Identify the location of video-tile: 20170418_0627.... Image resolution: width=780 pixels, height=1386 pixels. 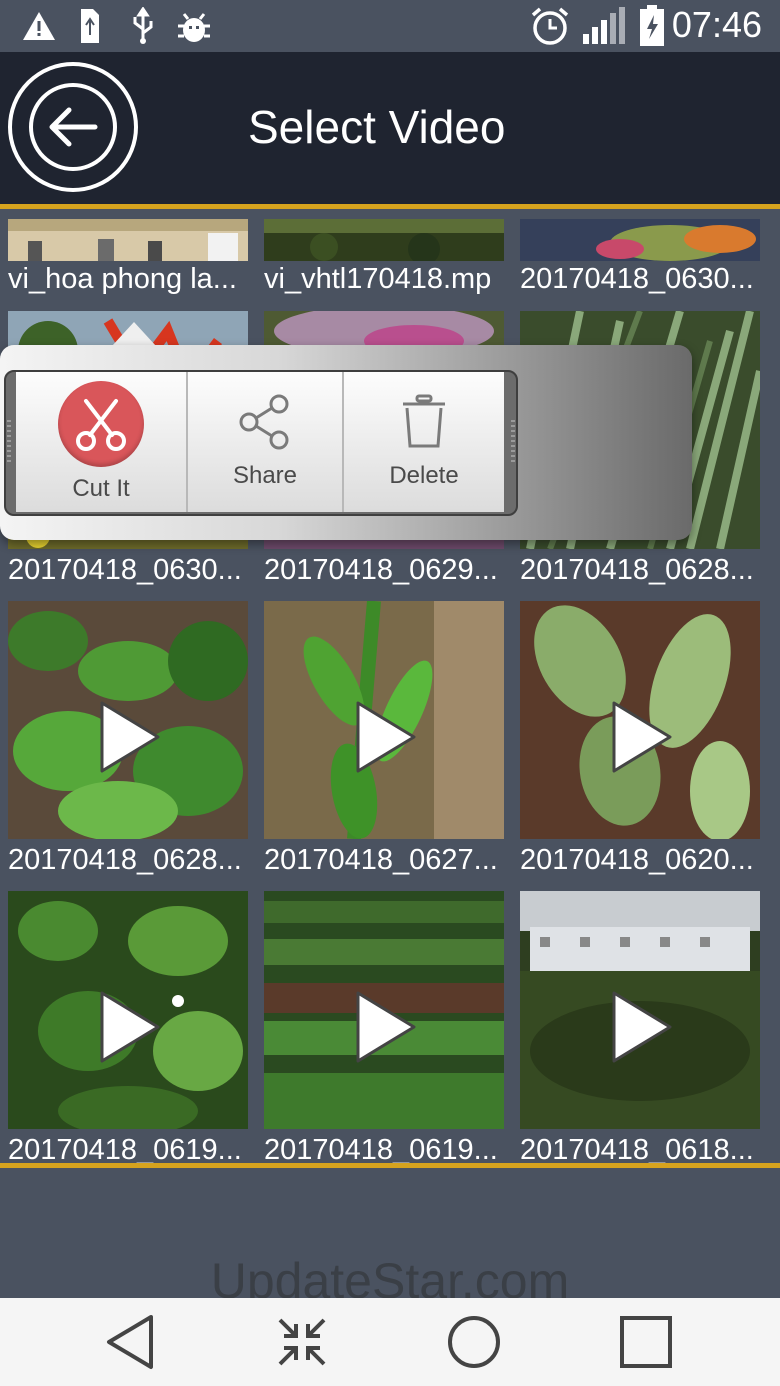
(384, 741).